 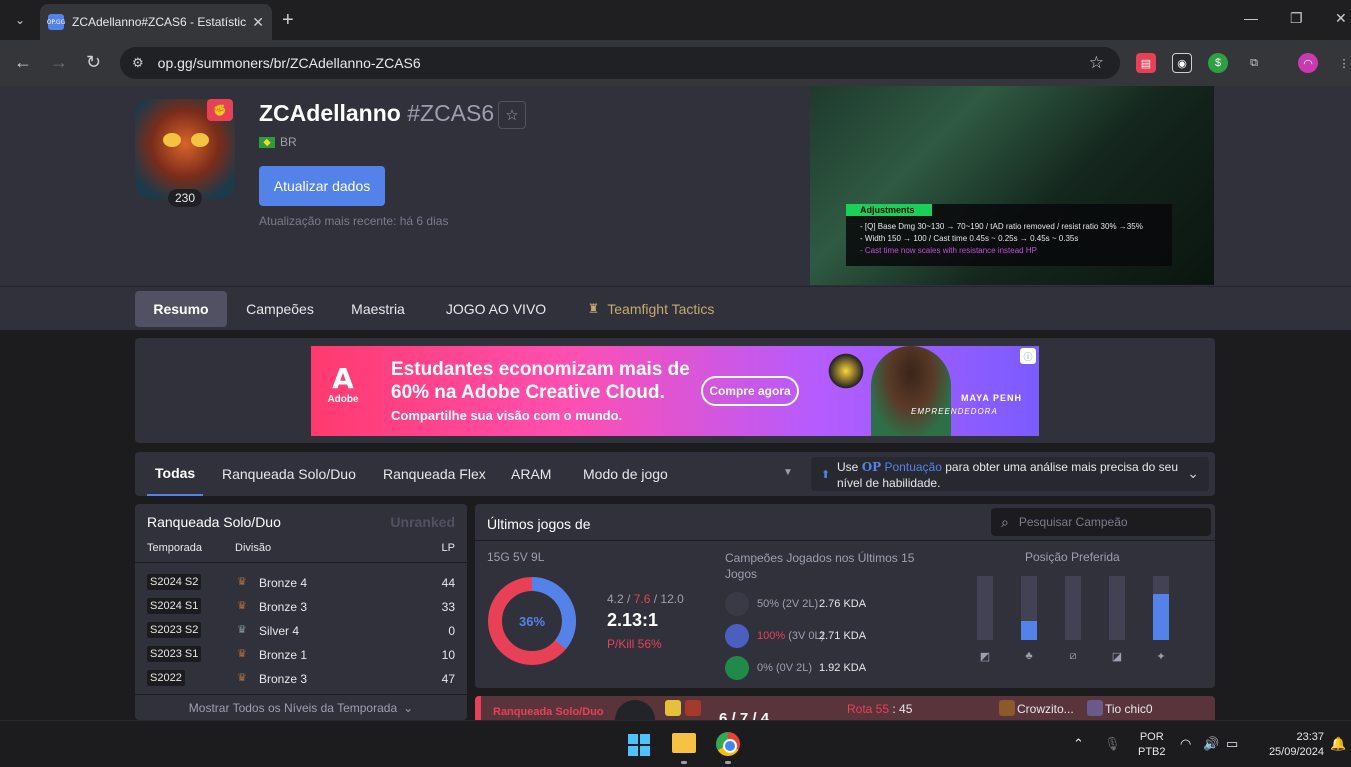 I want to click on show-all-seasons-button: Mostrar Todos os Níveis da Temporada ⌄, so click(x=301, y=707).